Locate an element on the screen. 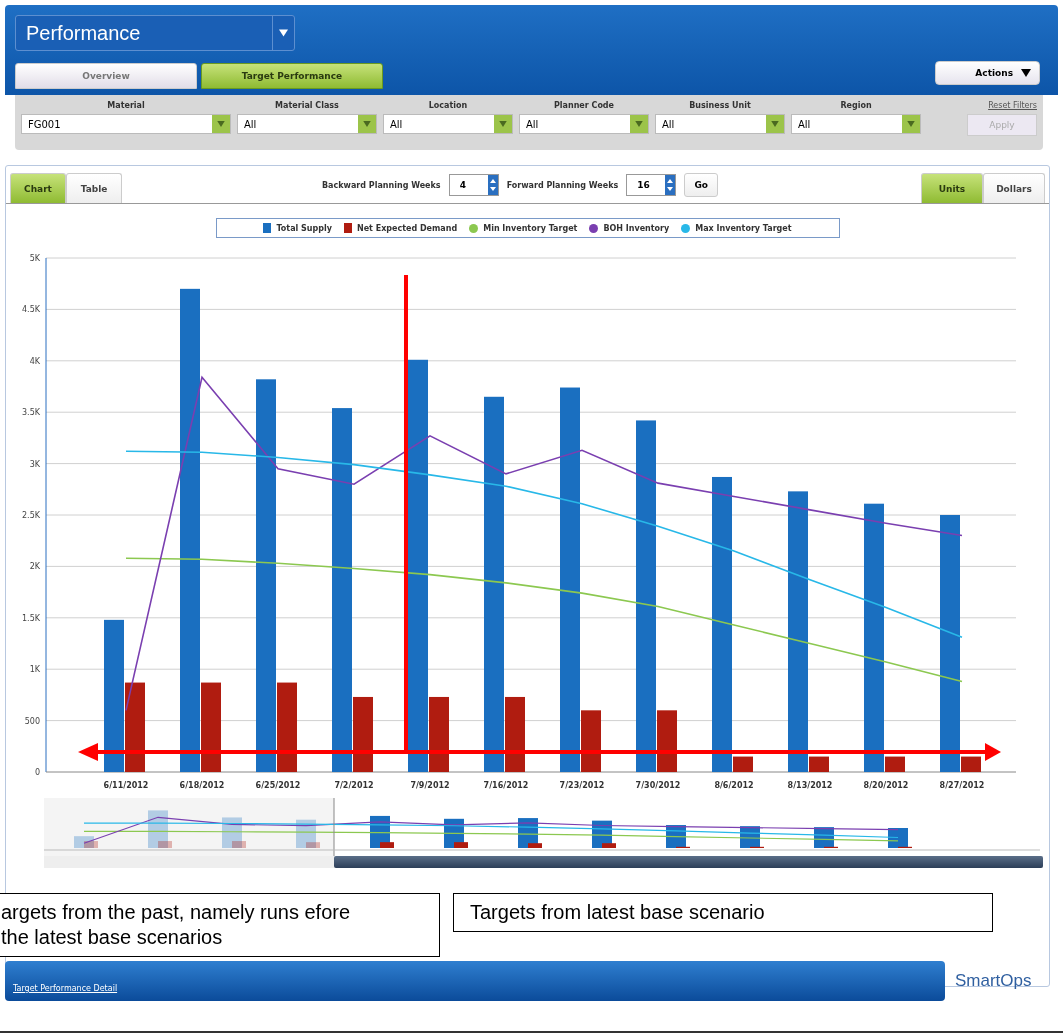  axis-label: 1.5K is located at coordinates (31, 618).